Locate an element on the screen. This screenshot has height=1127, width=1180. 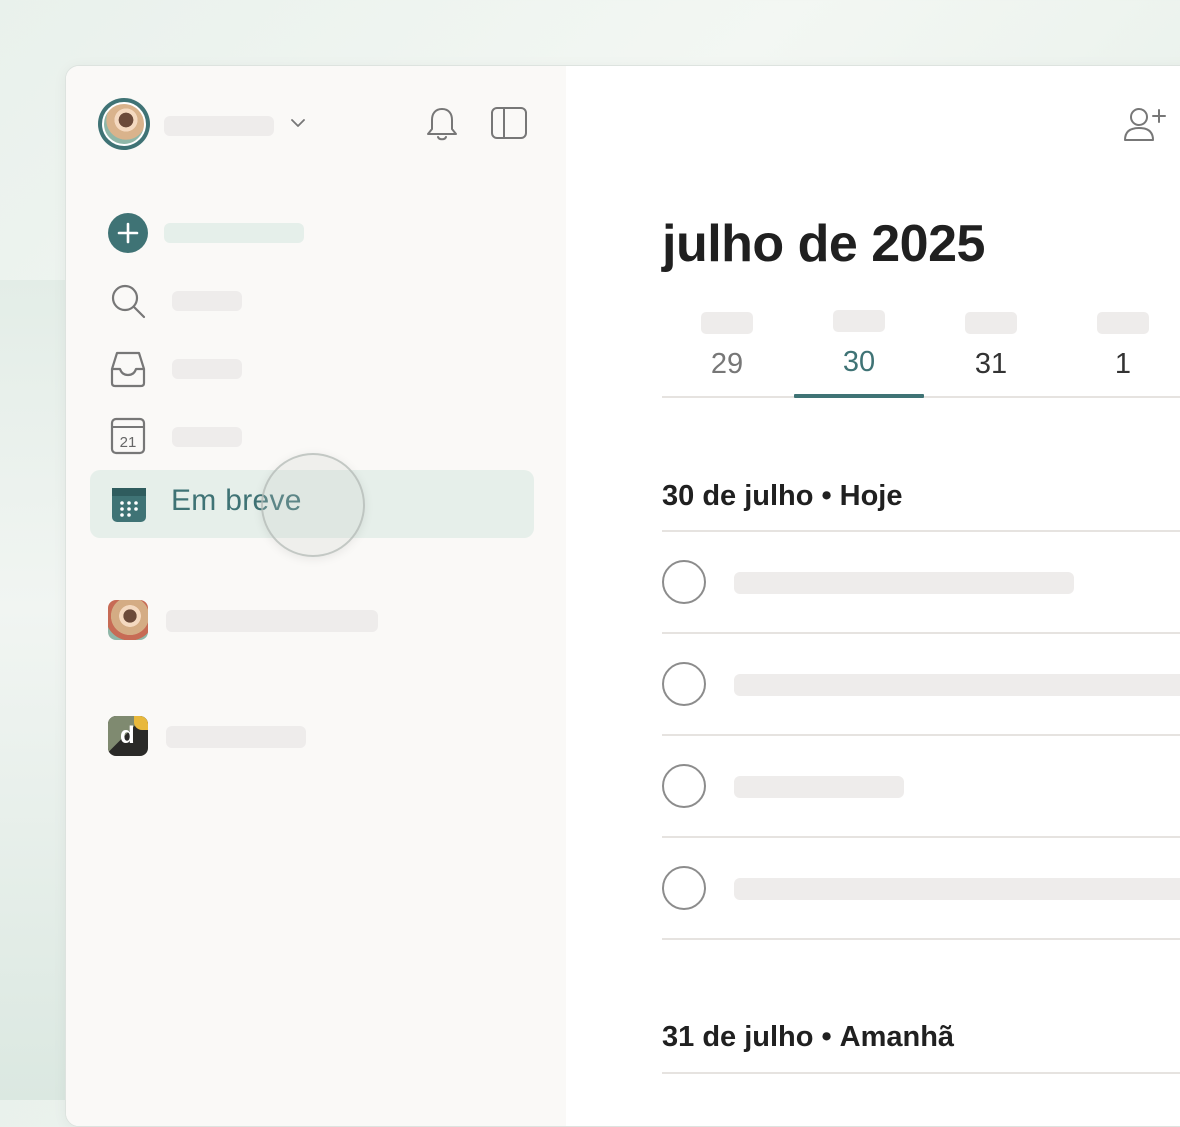
project-avatar is located at coordinates (128, 620).